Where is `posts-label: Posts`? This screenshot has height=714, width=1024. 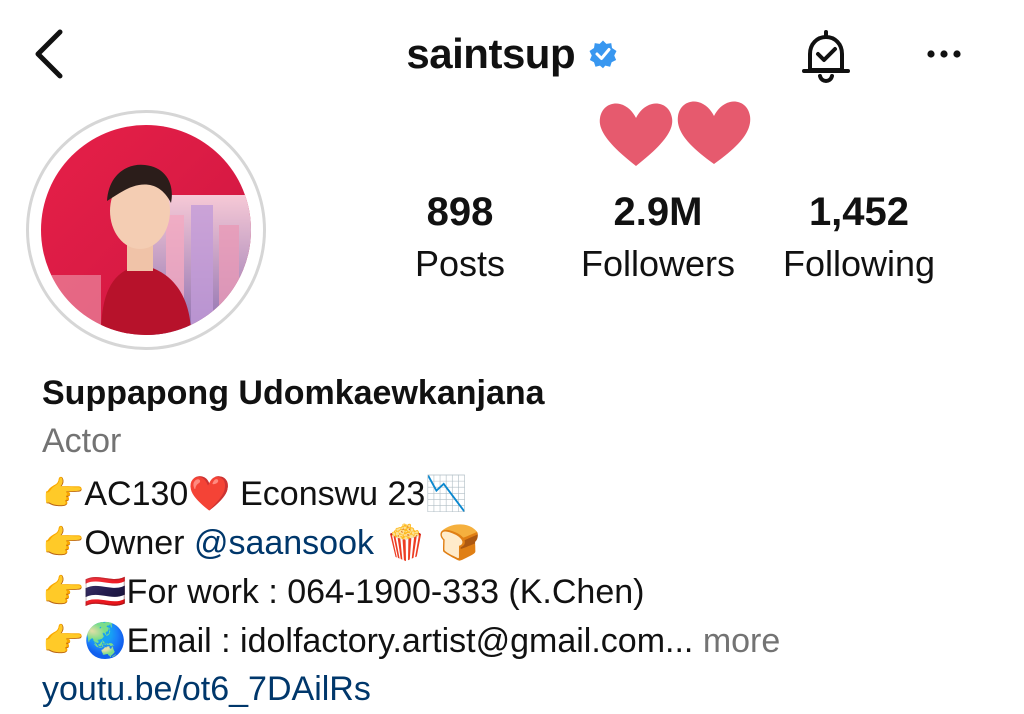
posts-label: Posts is located at coordinates (460, 263).